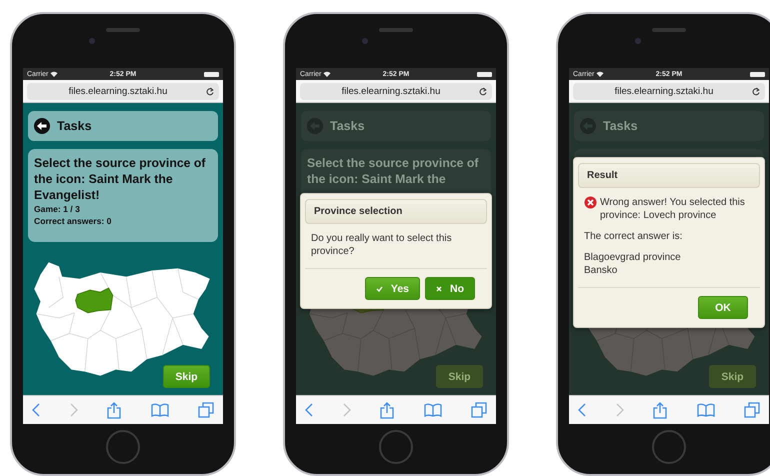 The width and height of the screenshot is (770, 476). What do you see at coordinates (634, 236) in the screenshot?
I see `dialog-text: The correct answer is:` at bounding box center [634, 236].